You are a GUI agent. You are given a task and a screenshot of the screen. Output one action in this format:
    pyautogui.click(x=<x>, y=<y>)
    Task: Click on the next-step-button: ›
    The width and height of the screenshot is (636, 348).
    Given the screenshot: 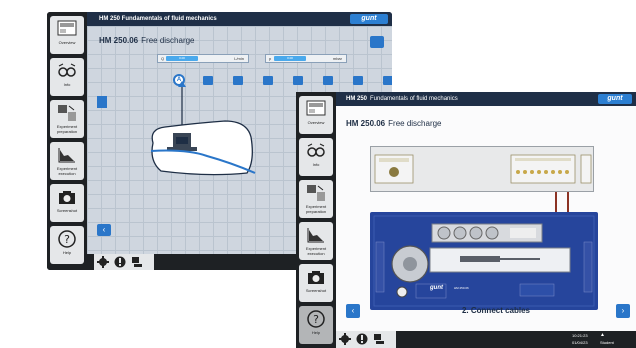 What is the action you would take?
    pyautogui.click(x=623, y=311)
    